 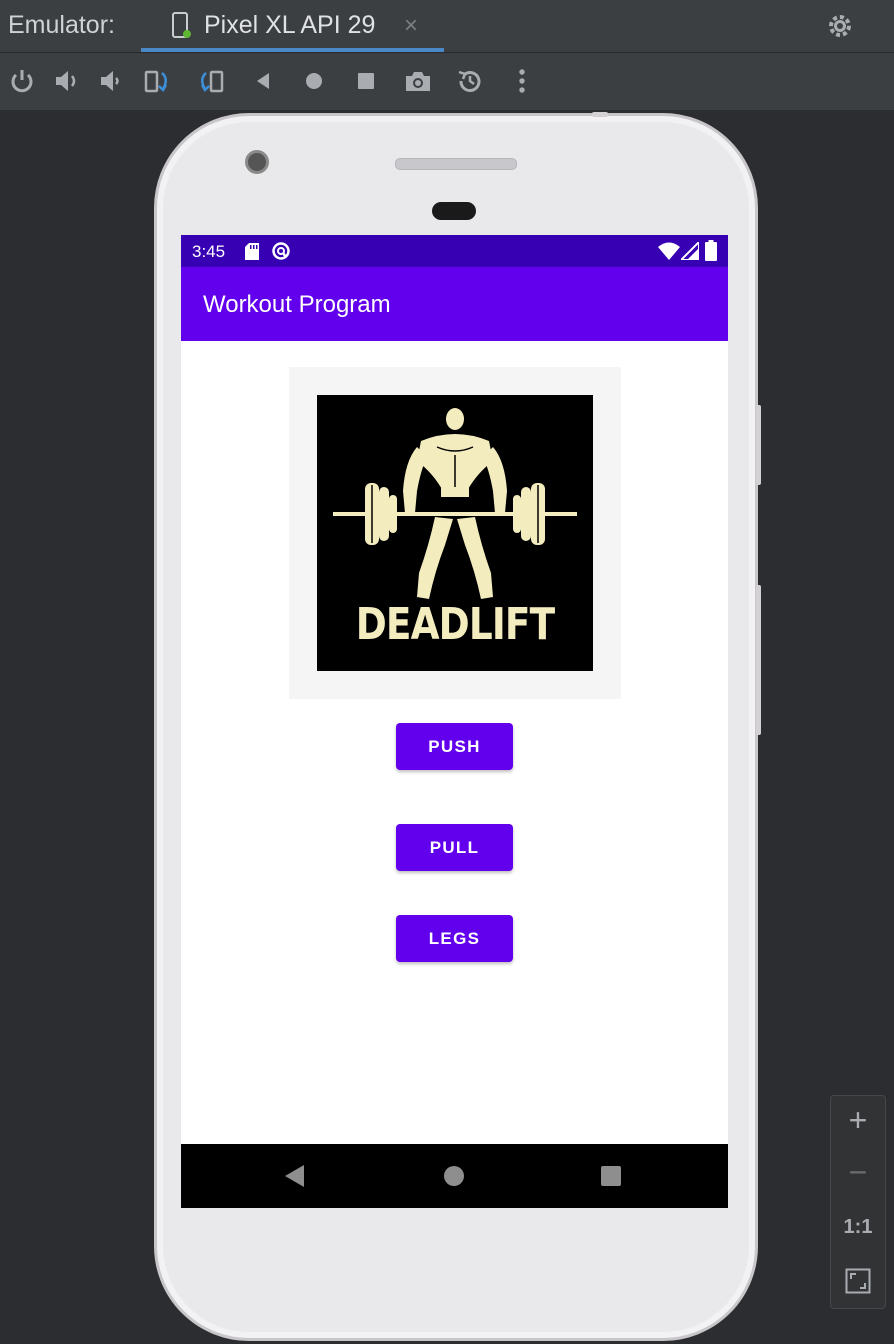 What do you see at coordinates (470, 81) in the screenshot?
I see `snapshot-icon` at bounding box center [470, 81].